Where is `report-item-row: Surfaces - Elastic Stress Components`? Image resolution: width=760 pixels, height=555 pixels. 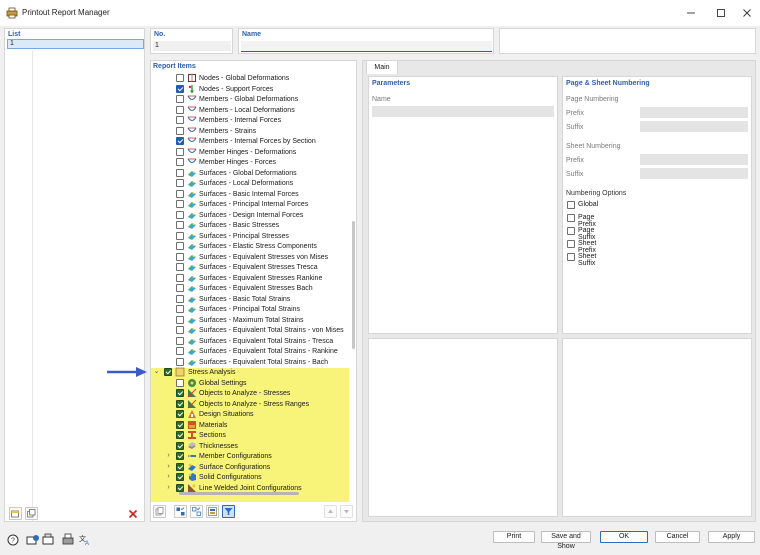 report-item-row: Surfaces - Elastic Stress Components is located at coordinates (251, 246).